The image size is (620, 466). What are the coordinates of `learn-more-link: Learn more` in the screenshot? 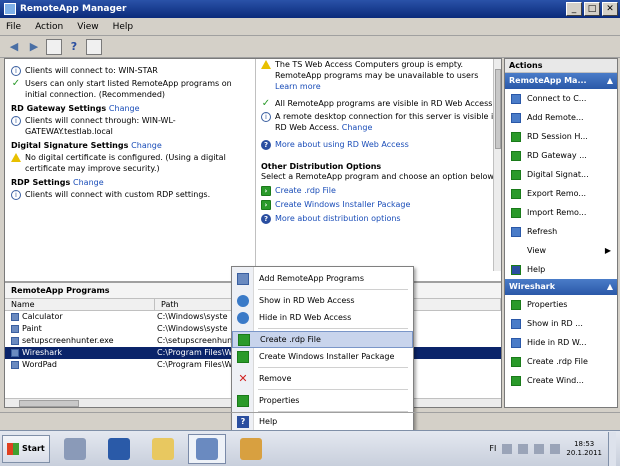 It's located at (298, 86).